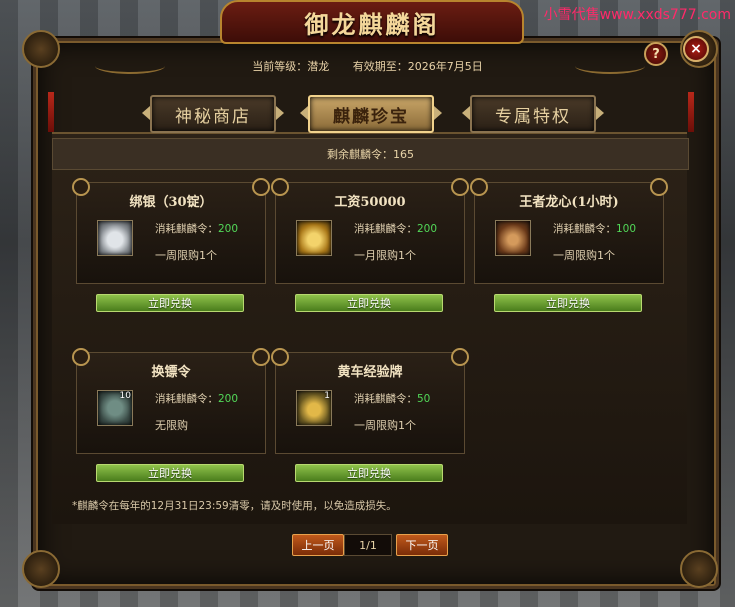  I want to click on item-cost: 消耗麒麟令：50, so click(392, 398).